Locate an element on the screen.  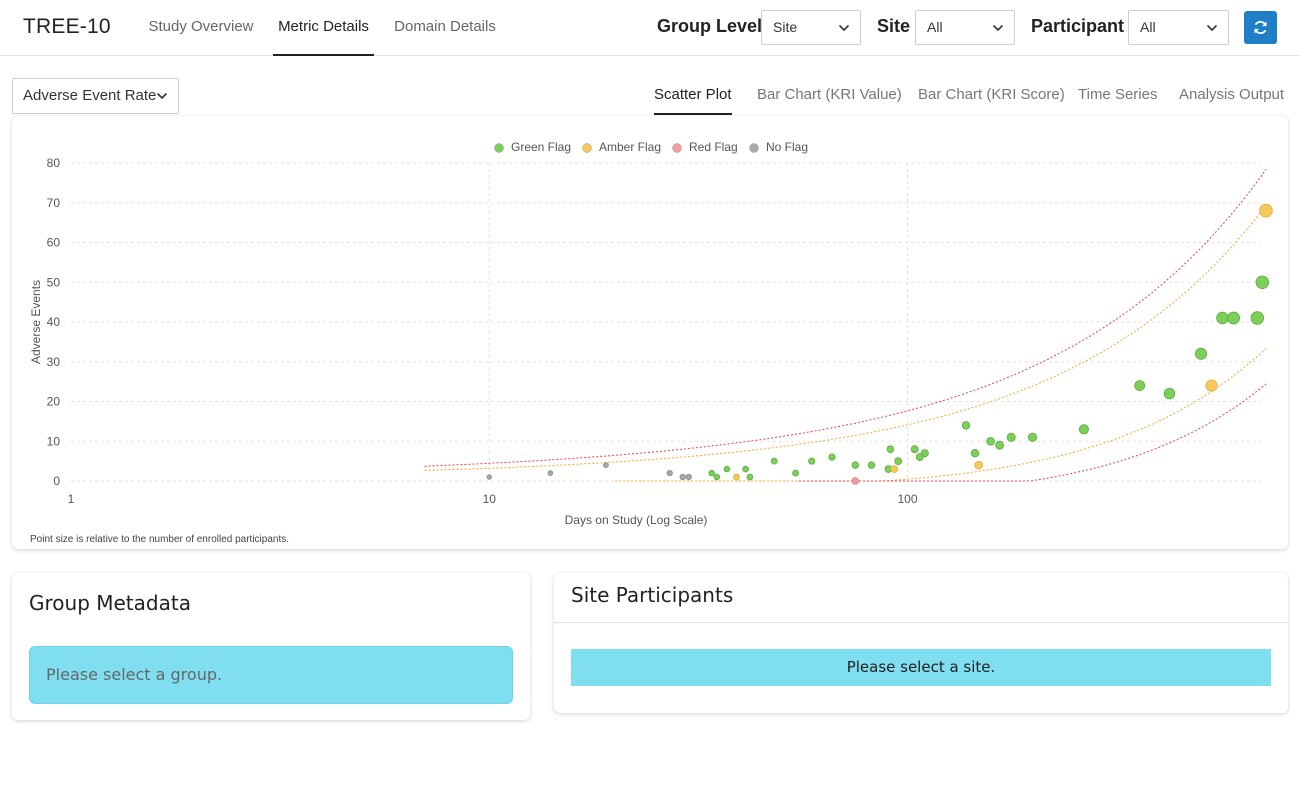
refresh-icon is located at coordinates (1260, 27).